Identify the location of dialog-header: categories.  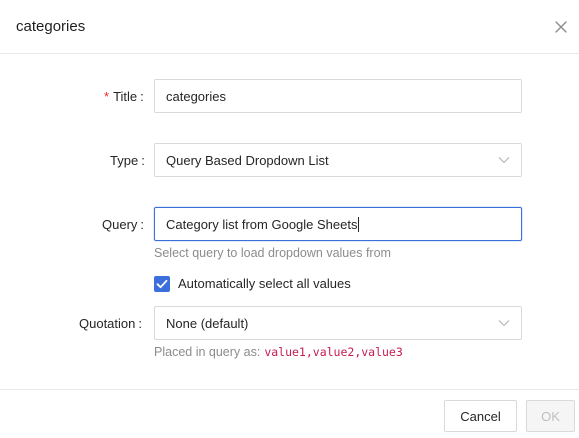
(289, 27).